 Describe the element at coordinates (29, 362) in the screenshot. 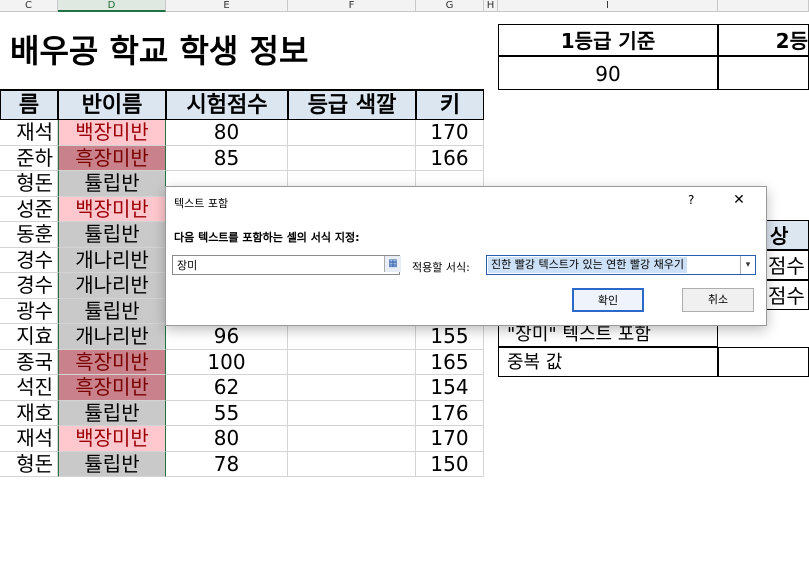

I see `cell-name: 종국` at that location.